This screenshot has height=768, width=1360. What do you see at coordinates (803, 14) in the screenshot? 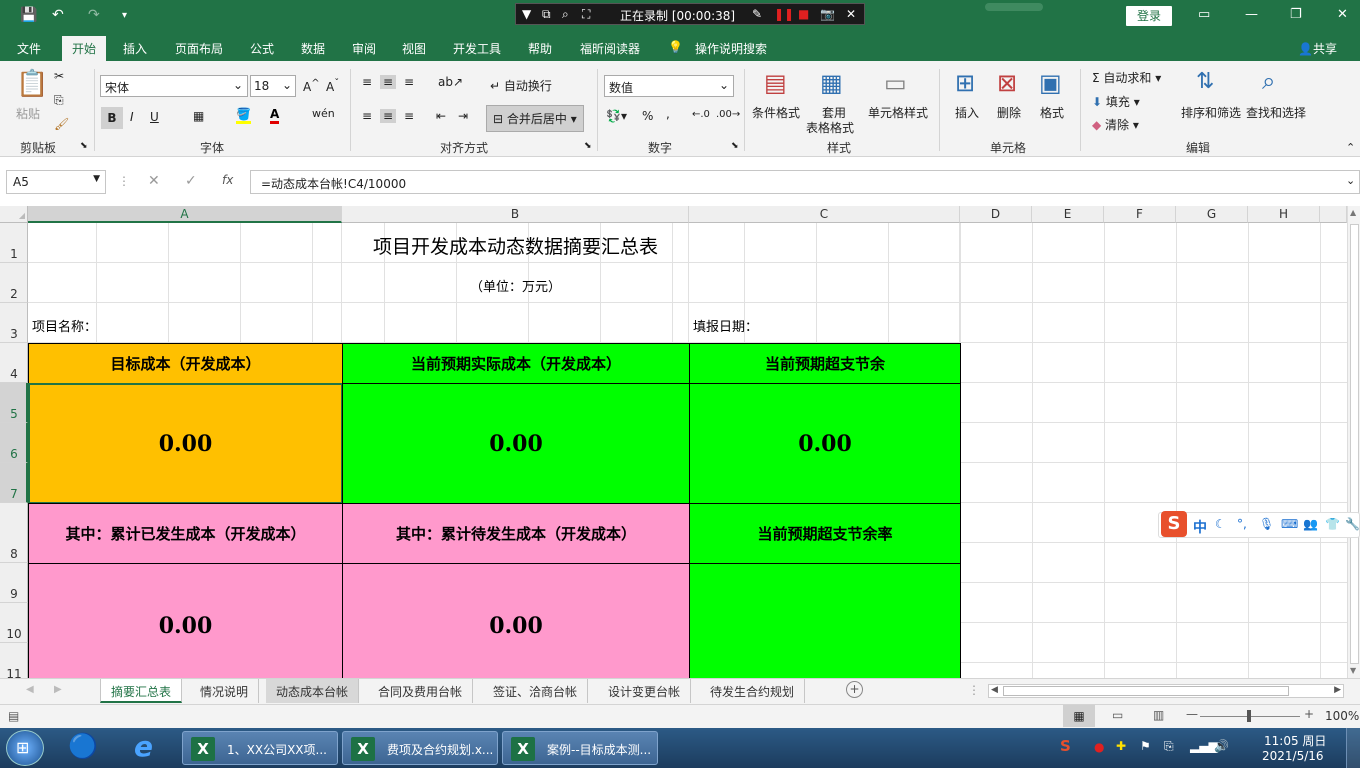
I see `rec-stop-icon: ■` at bounding box center [803, 14].